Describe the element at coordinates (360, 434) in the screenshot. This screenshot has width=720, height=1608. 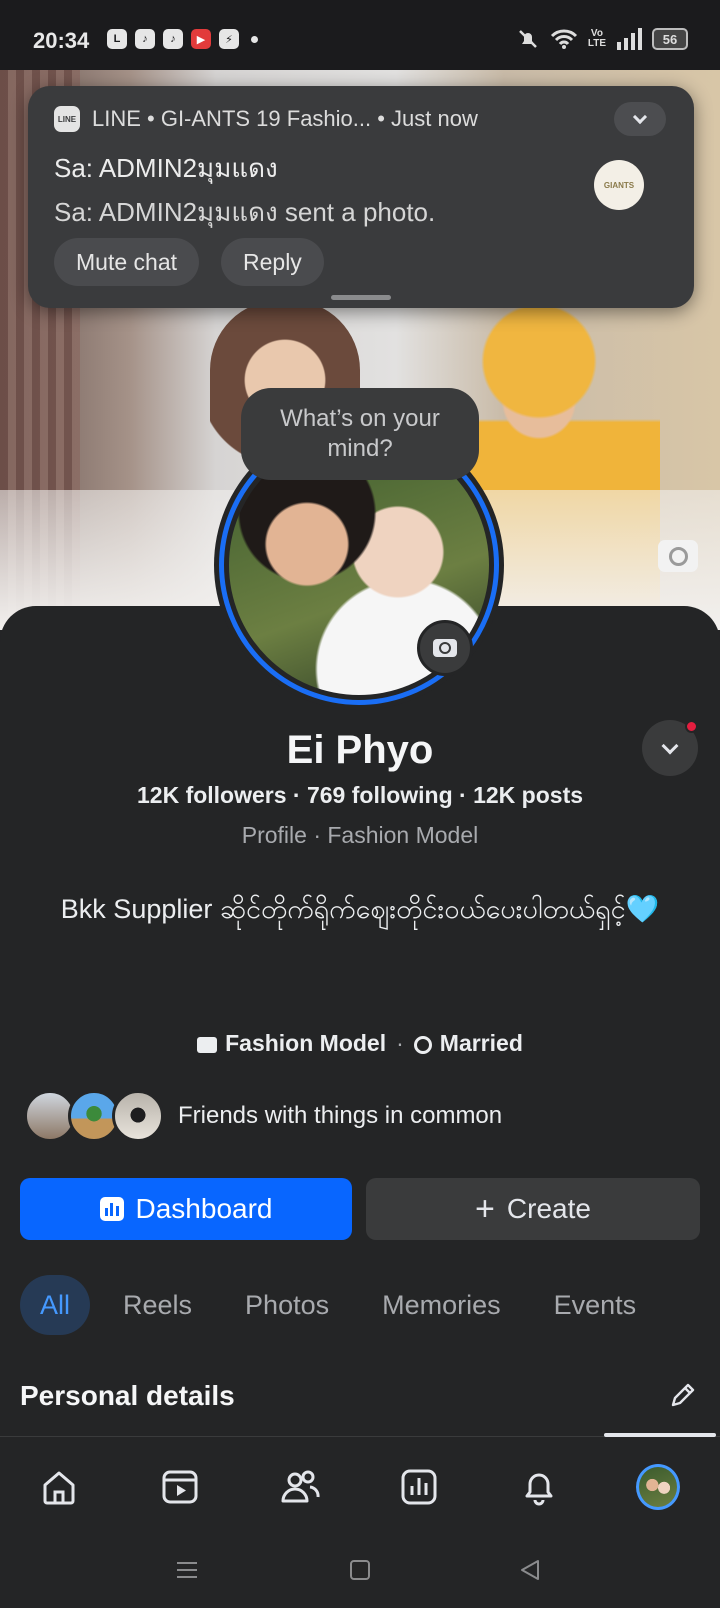
I see `whats-on-your-mind-bubble: What’s on your mind?` at that location.